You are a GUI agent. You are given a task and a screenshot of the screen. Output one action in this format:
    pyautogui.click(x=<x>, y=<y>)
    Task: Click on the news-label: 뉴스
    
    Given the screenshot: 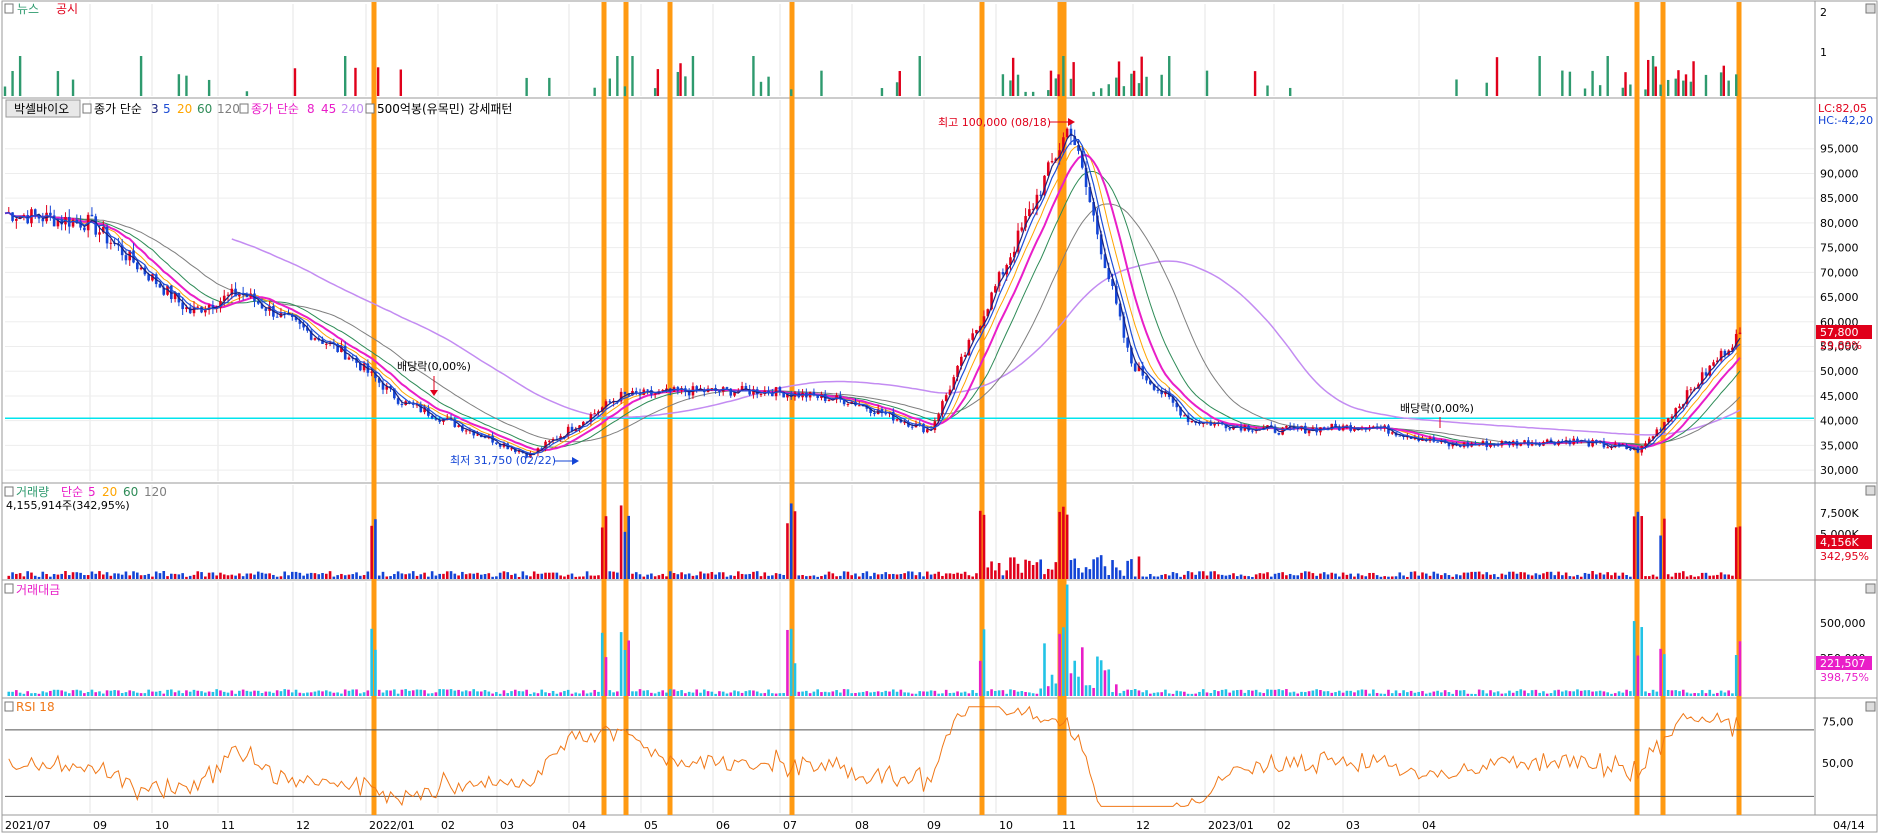 What is the action you would take?
    pyautogui.click(x=28, y=9)
    